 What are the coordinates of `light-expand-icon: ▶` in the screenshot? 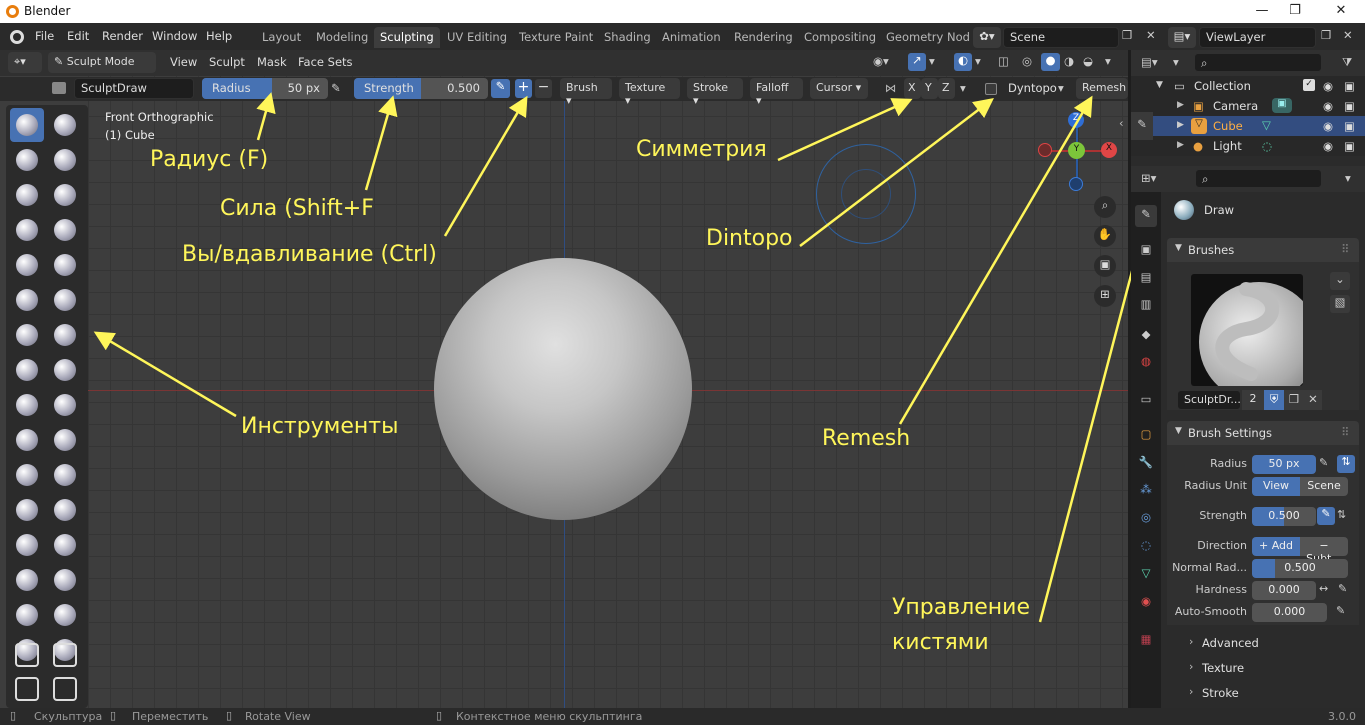 It's located at (1180, 145).